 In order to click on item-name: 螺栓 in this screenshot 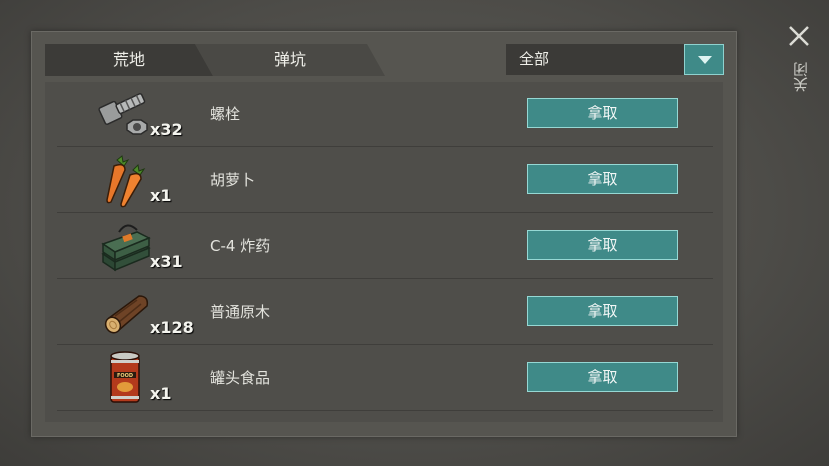, I will do `click(225, 114)`.